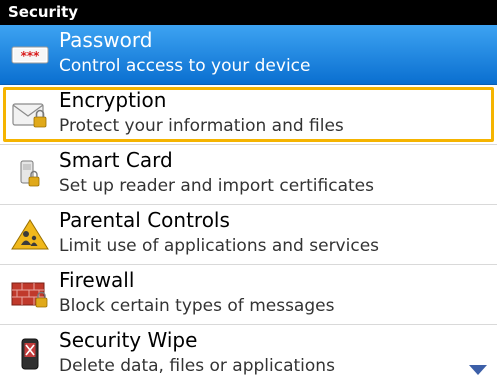  I want to click on item-title: Encryption, so click(113, 100).